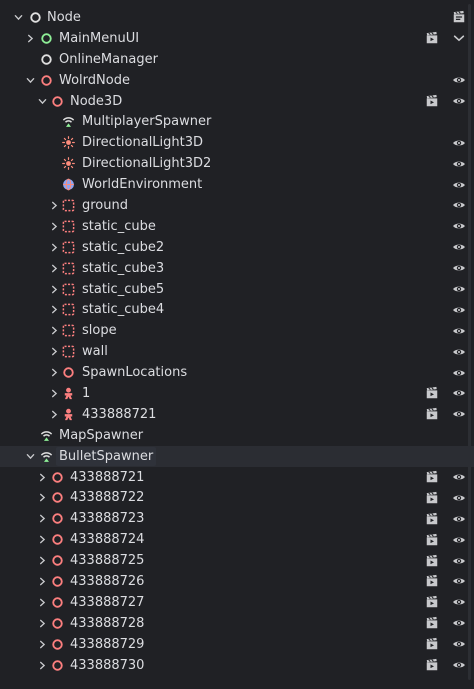  What do you see at coordinates (237, 101) in the screenshot?
I see `tree-row: Node3D` at bounding box center [237, 101].